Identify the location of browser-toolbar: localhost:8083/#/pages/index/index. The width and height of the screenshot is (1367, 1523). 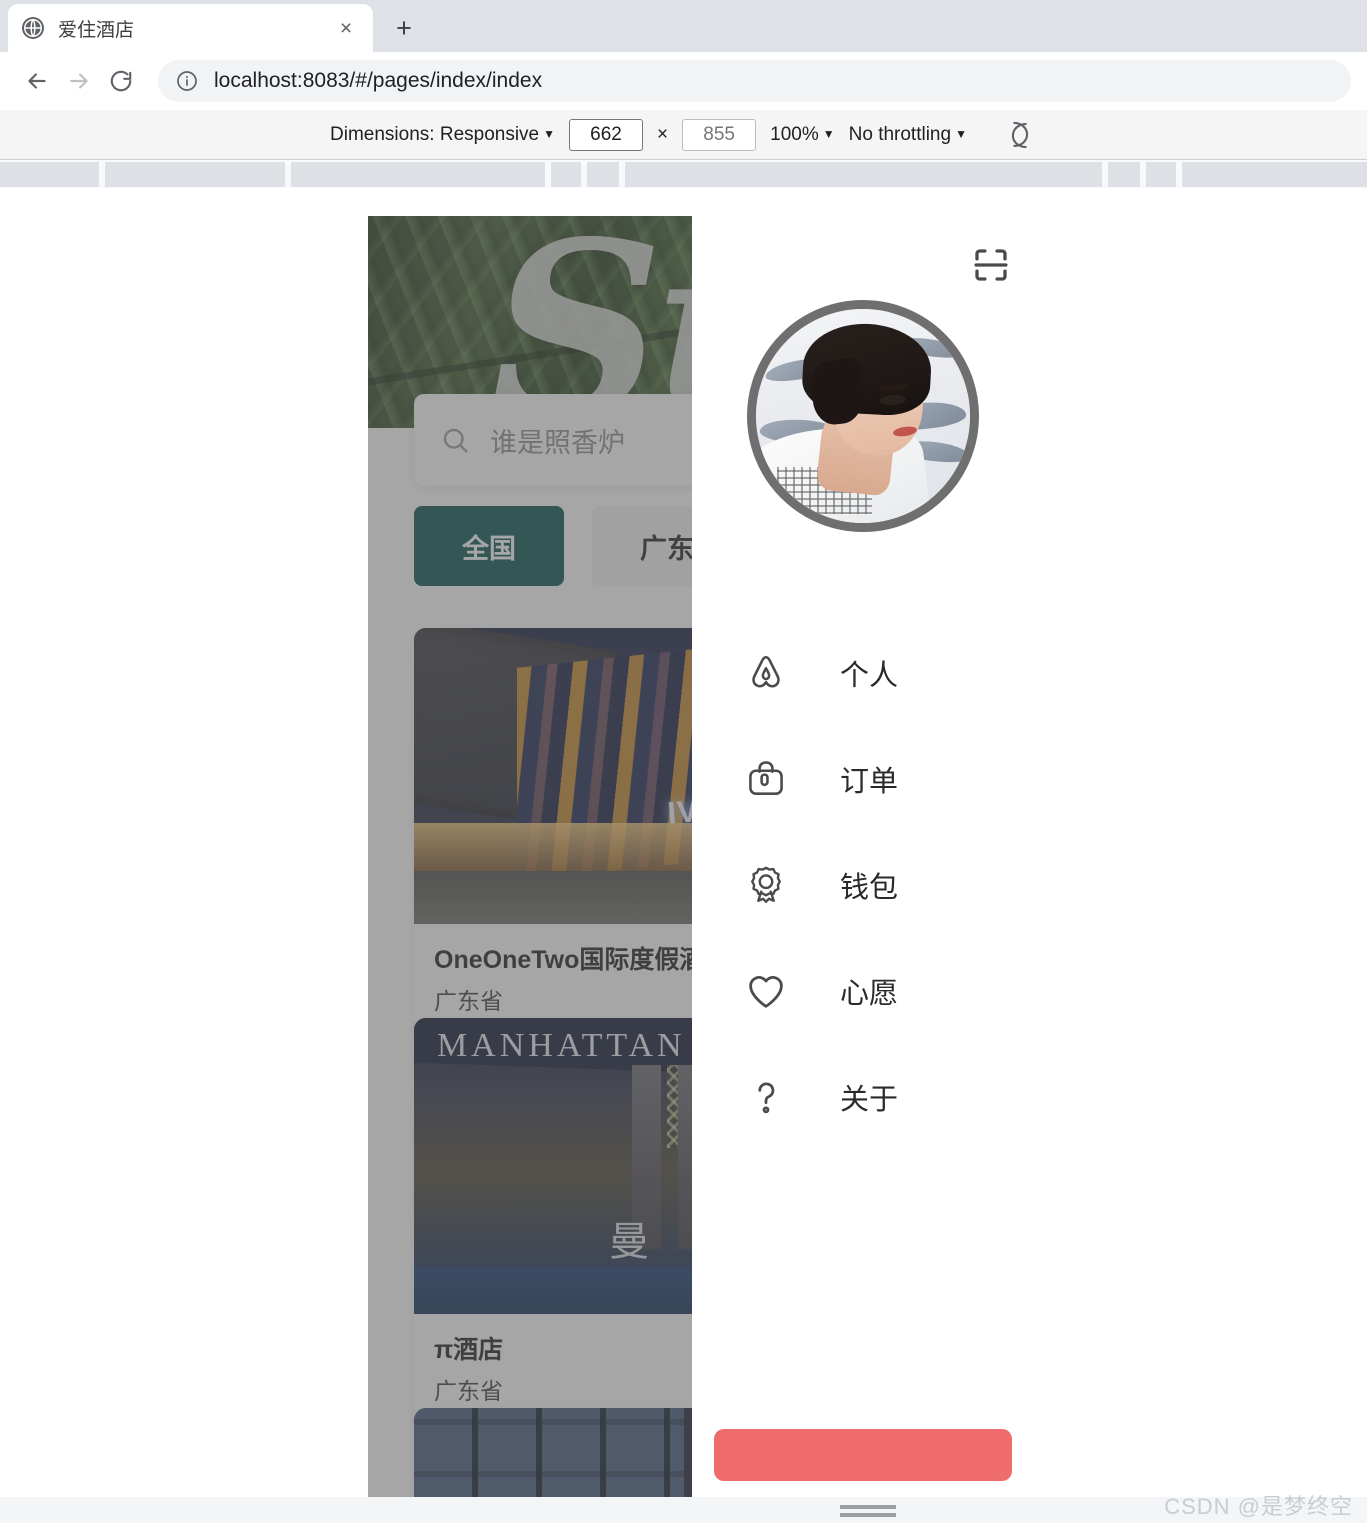
(683, 81).